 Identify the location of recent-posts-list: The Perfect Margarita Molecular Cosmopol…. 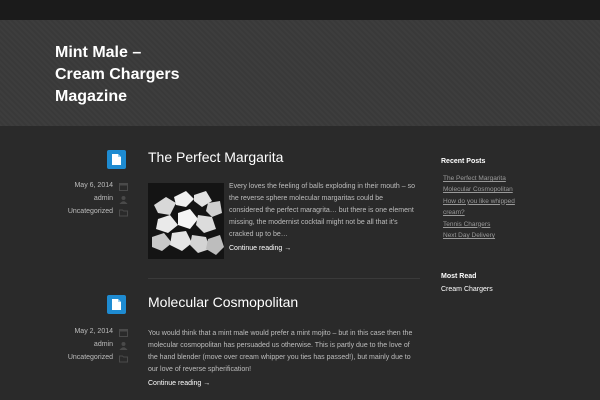
(511, 207).